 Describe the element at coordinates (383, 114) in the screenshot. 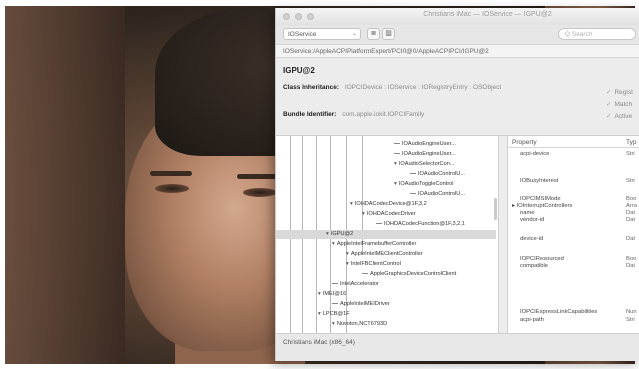

I see `bundle-identifier-value: com.apple.iokit.IOPCIFamily` at that location.